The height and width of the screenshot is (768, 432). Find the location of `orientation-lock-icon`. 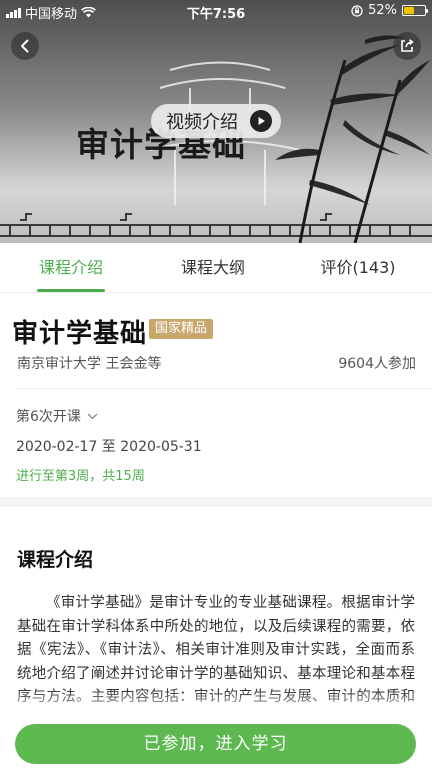

orientation-lock-icon is located at coordinates (357, 10).